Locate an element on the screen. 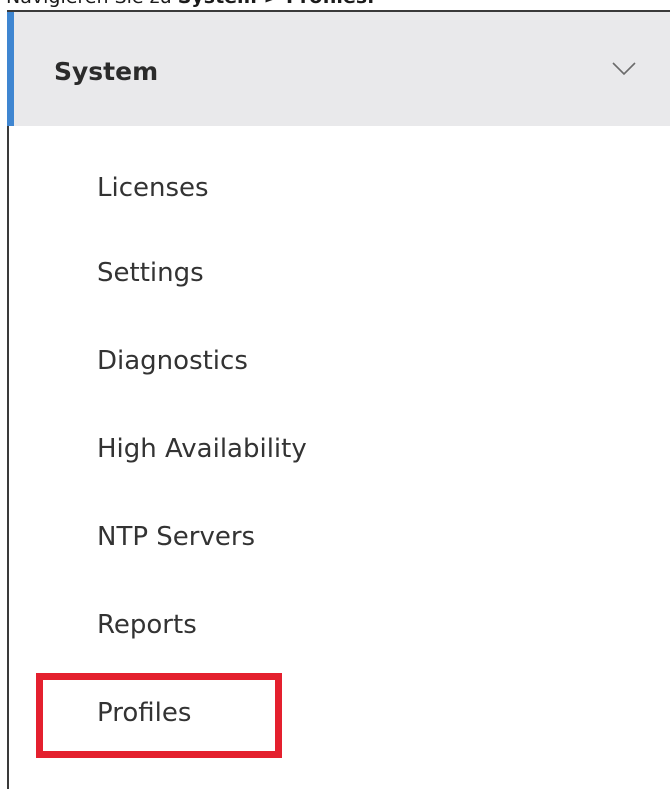 The height and width of the screenshot is (789, 670). menu-section-title: System is located at coordinates (106, 71).